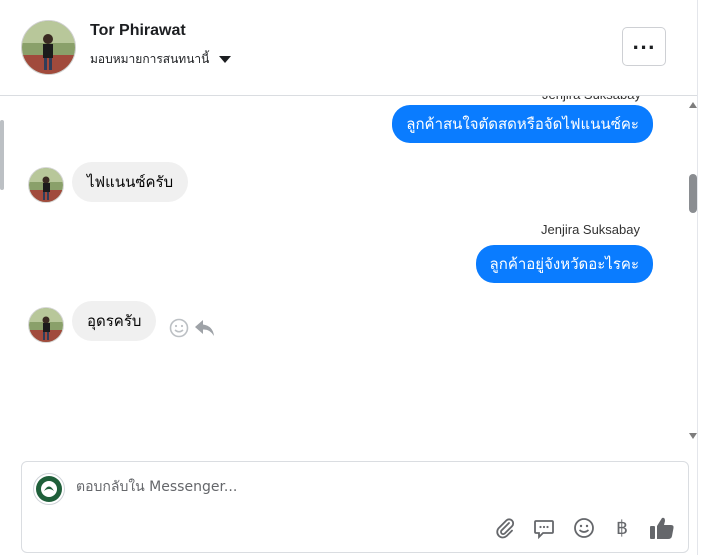 Image resolution: width=704 pixels, height=555 pixels. What do you see at coordinates (564, 264) in the screenshot?
I see `message-bubble-outgoing: ลูกค้าอยู่จังหวัดอะไรคะ` at bounding box center [564, 264].